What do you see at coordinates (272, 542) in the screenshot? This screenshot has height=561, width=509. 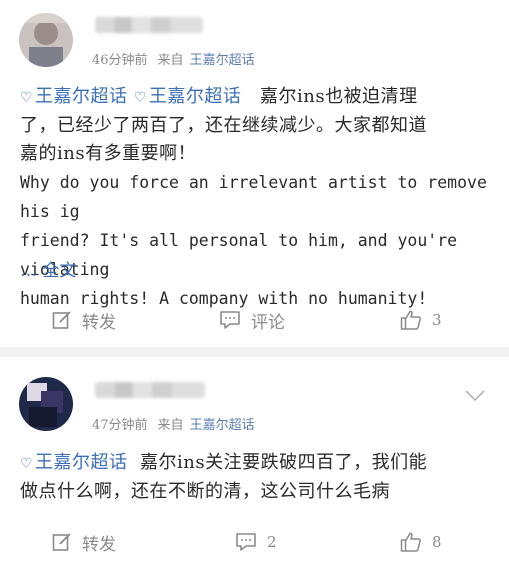 I see `comment-count: 2` at bounding box center [272, 542].